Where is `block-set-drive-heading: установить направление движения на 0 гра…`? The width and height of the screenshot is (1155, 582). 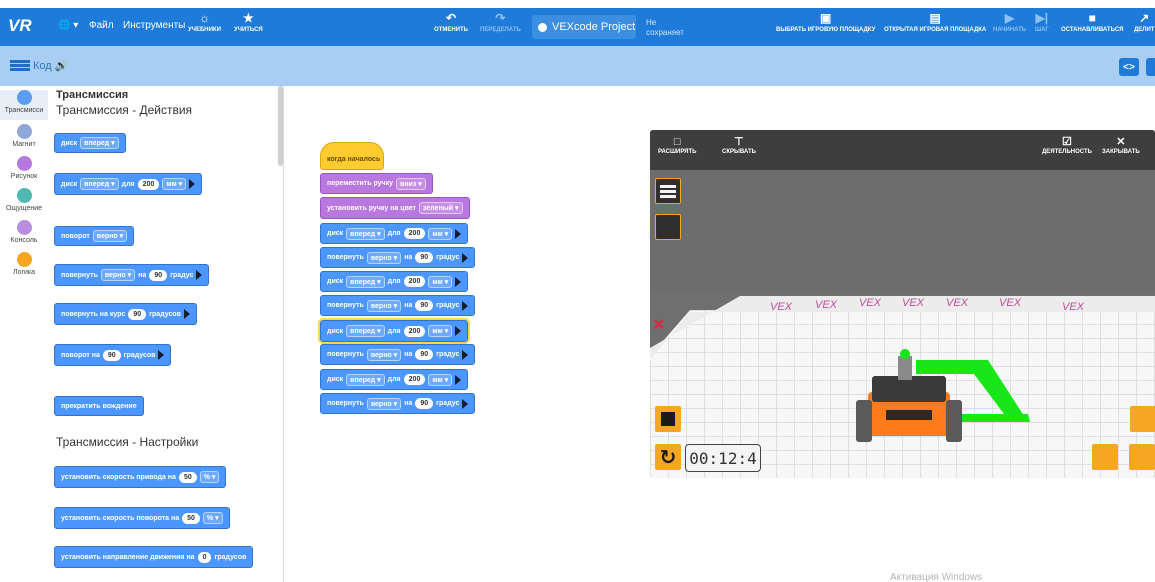
block-set-drive-heading: установить направление движения на 0 гра… is located at coordinates (154, 557).